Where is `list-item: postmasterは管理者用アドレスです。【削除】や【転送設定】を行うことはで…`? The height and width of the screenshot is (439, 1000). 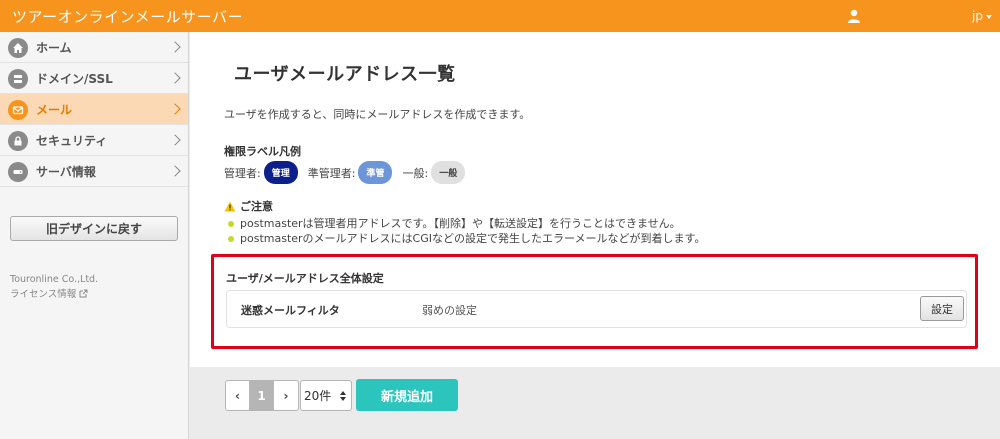 list-item: postmasterは管理者用アドレスです。【削除】や【転送設定】を行うことはで… is located at coordinates (466, 223).